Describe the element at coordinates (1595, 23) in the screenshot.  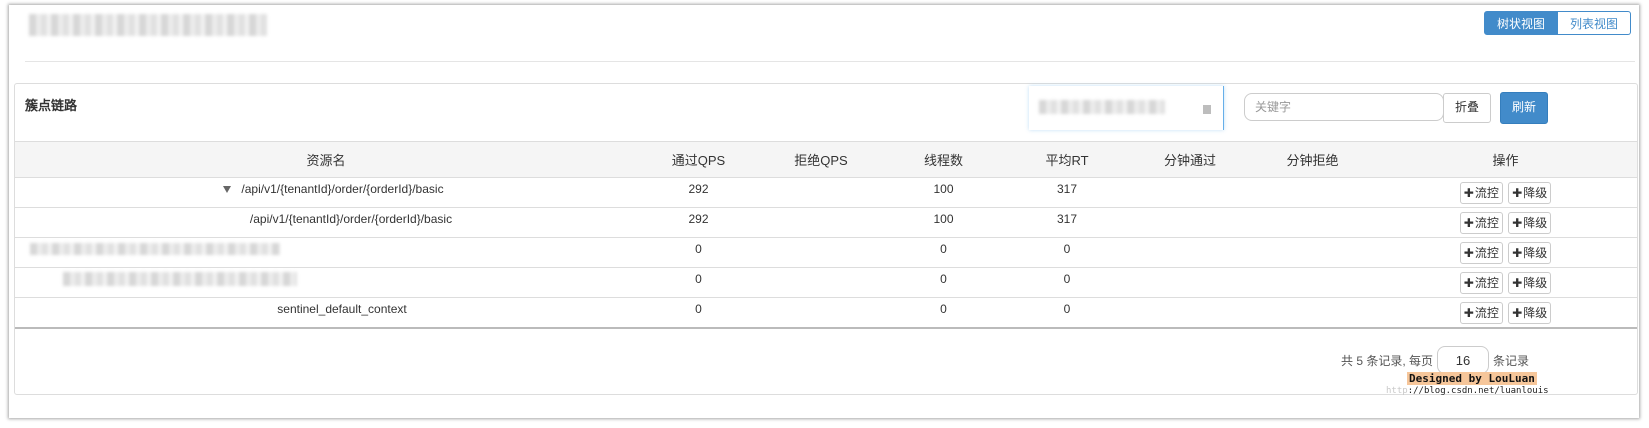
I see `list-view-button: 列表视图` at that location.